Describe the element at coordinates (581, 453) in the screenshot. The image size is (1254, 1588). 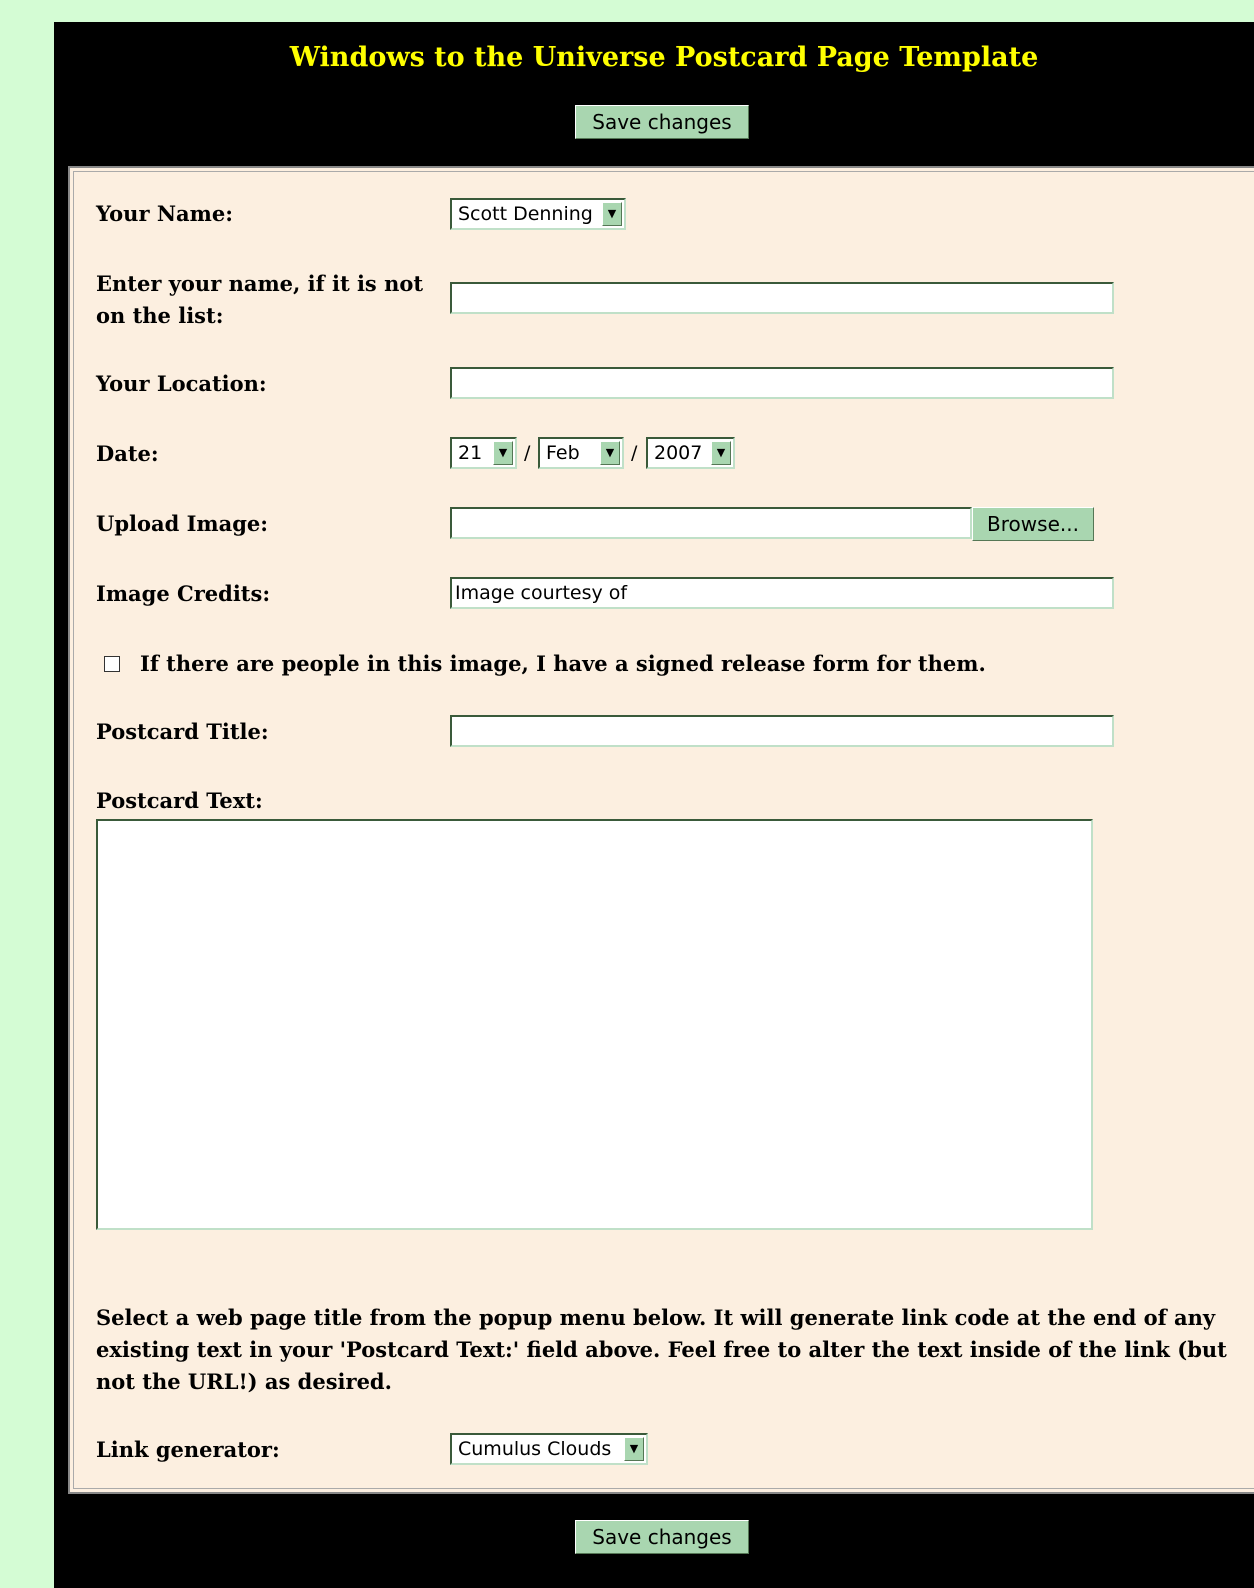
I see `date-month-select: Feb ▼` at that location.